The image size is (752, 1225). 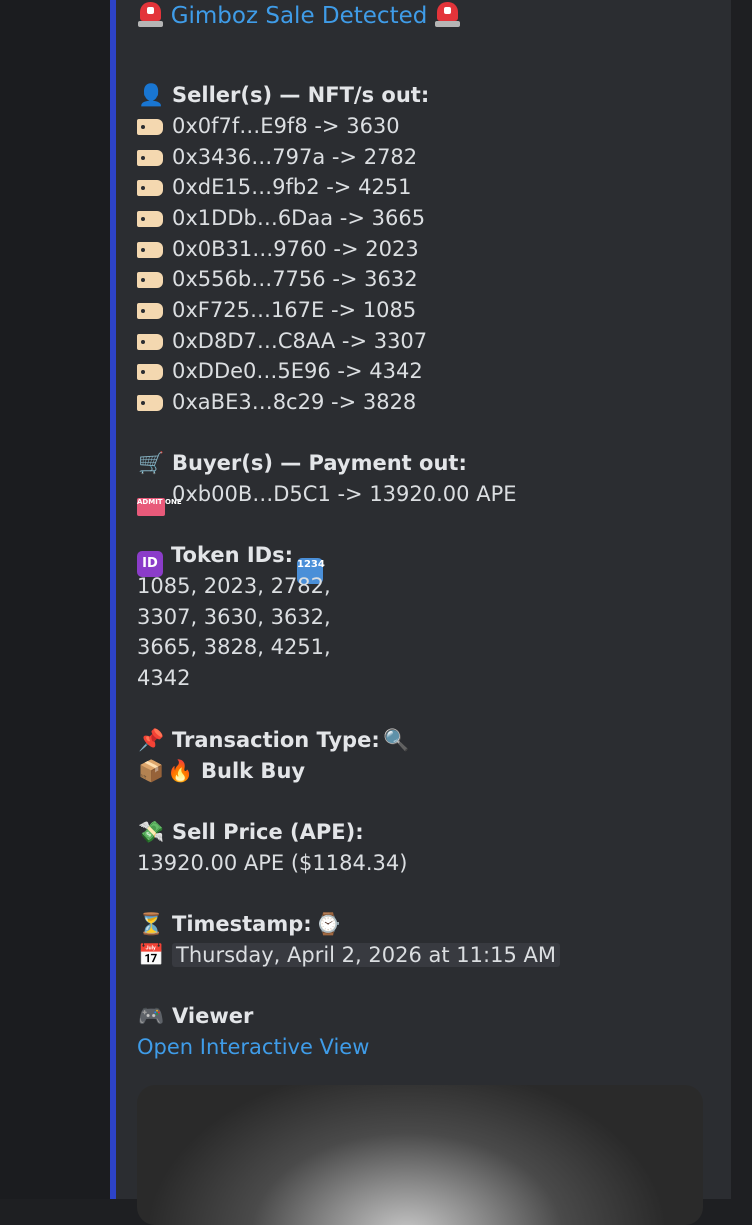 I want to click on bust-silhouette-icon: 👤, so click(x=151, y=95).